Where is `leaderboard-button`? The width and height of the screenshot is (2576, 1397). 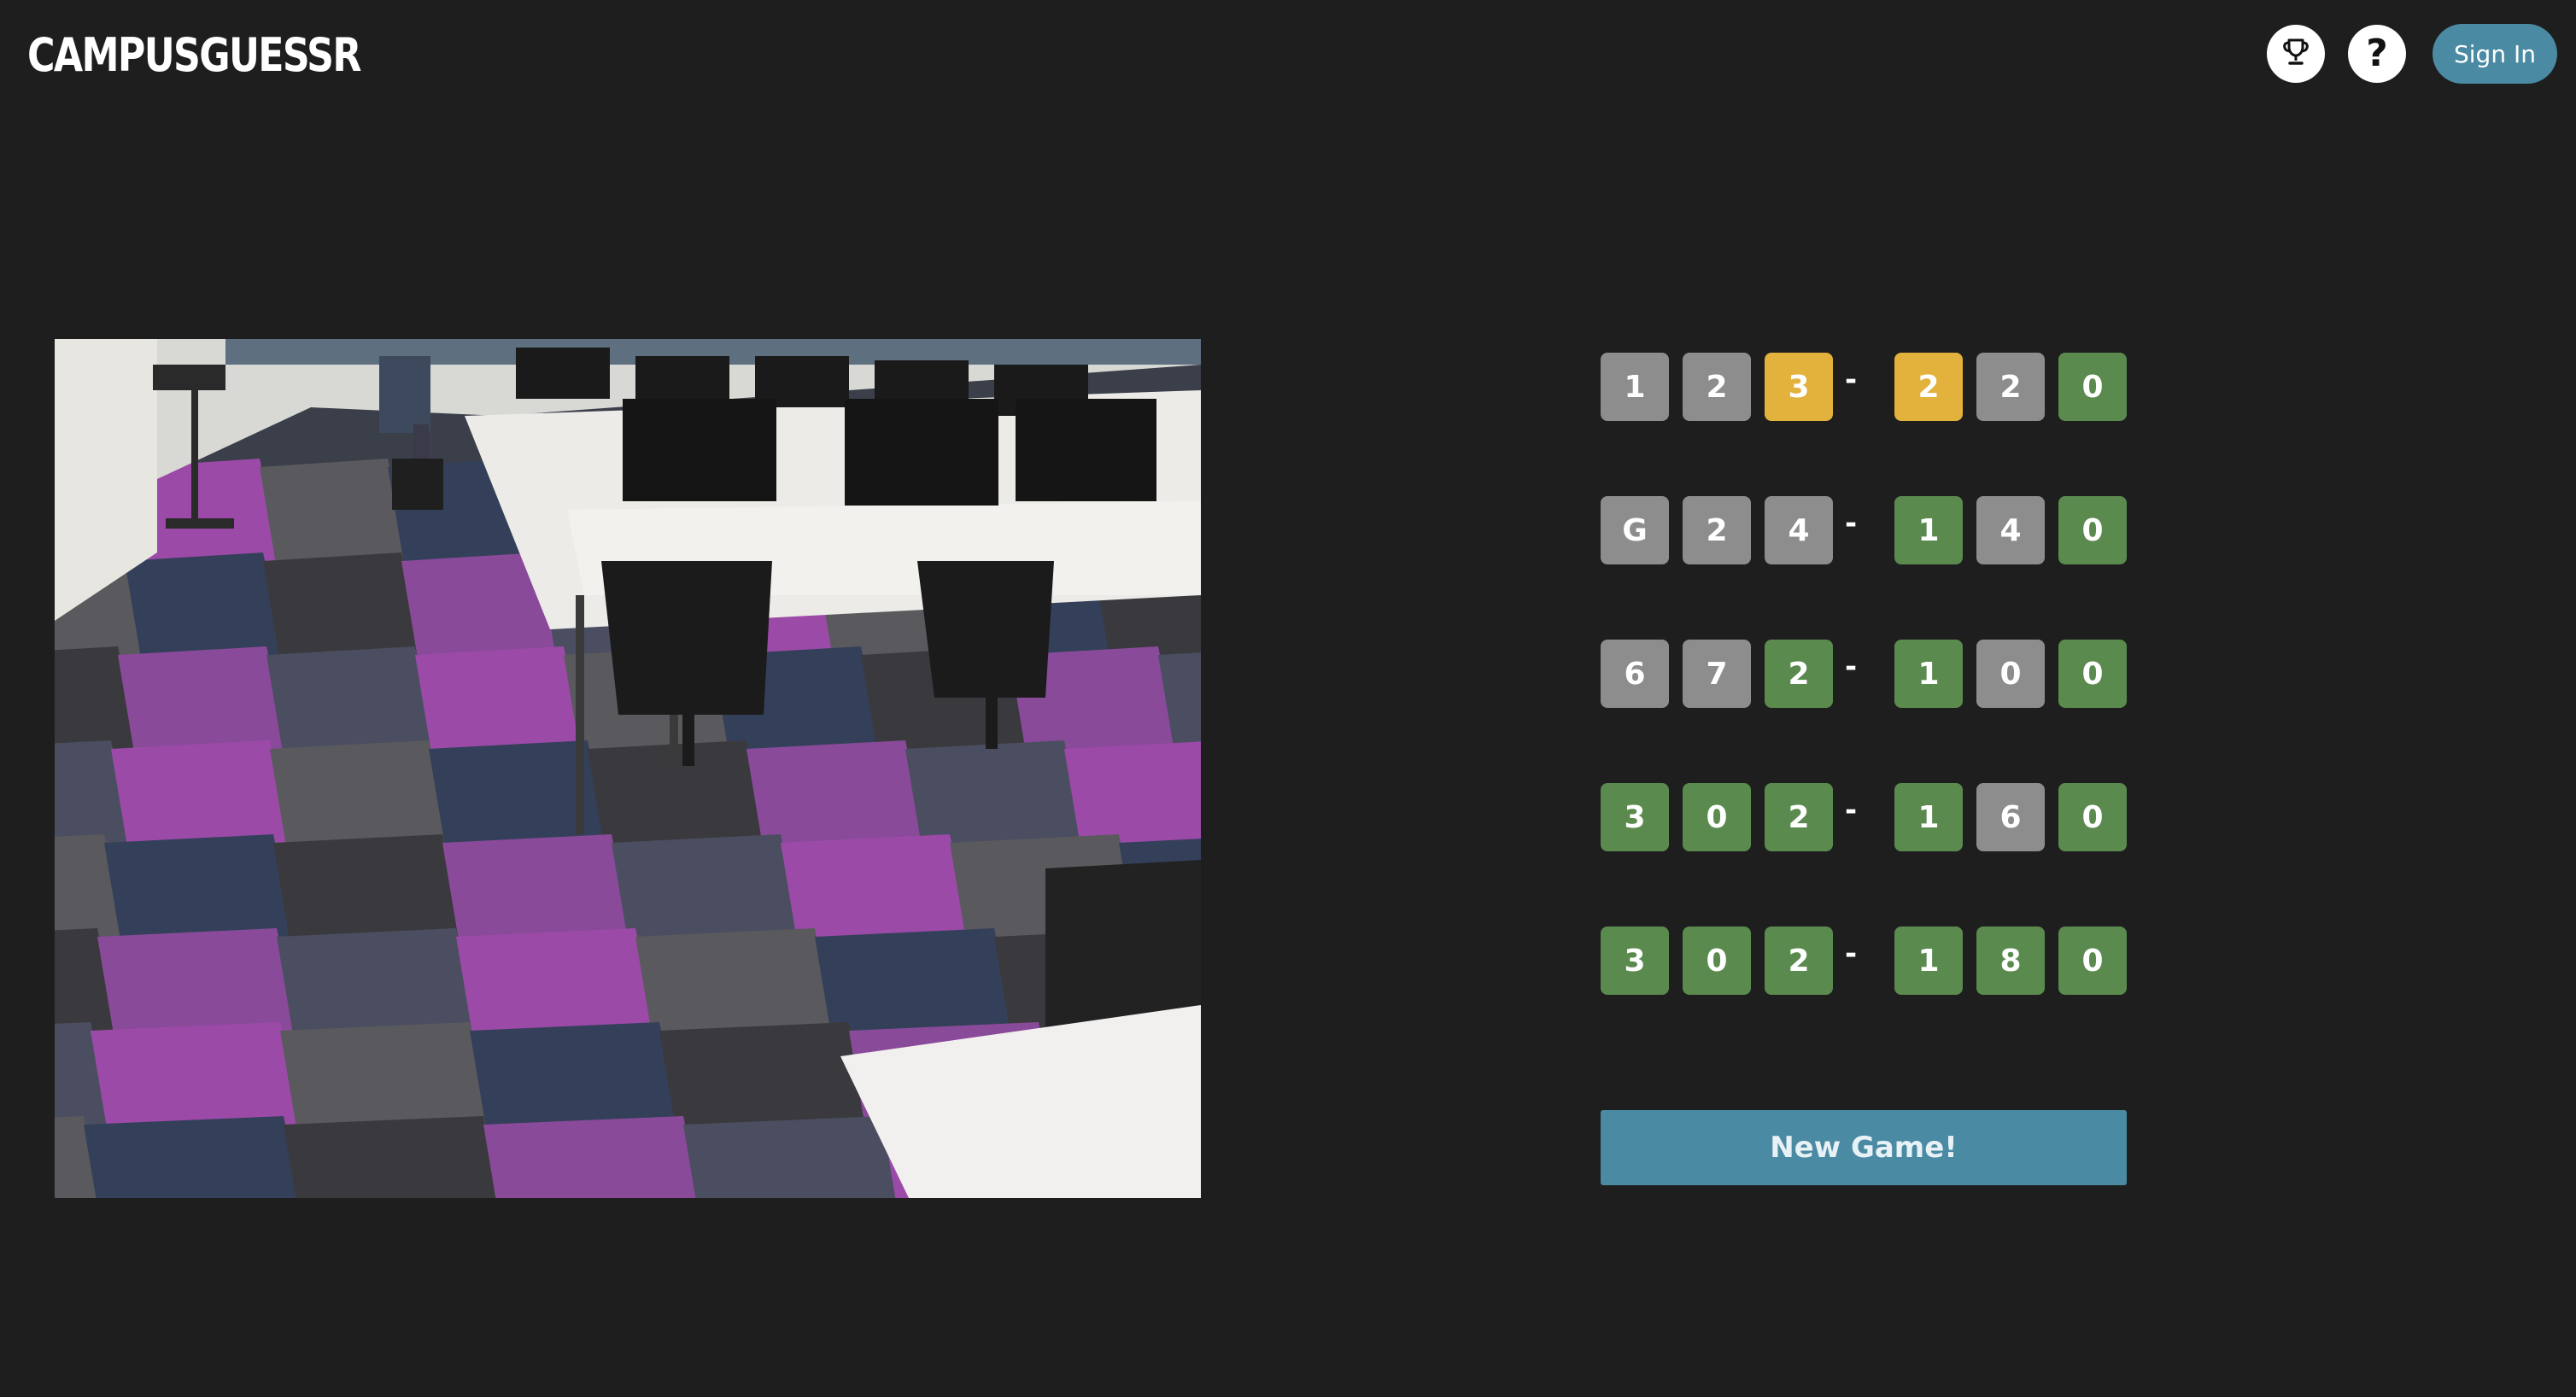 leaderboard-button is located at coordinates (2296, 54).